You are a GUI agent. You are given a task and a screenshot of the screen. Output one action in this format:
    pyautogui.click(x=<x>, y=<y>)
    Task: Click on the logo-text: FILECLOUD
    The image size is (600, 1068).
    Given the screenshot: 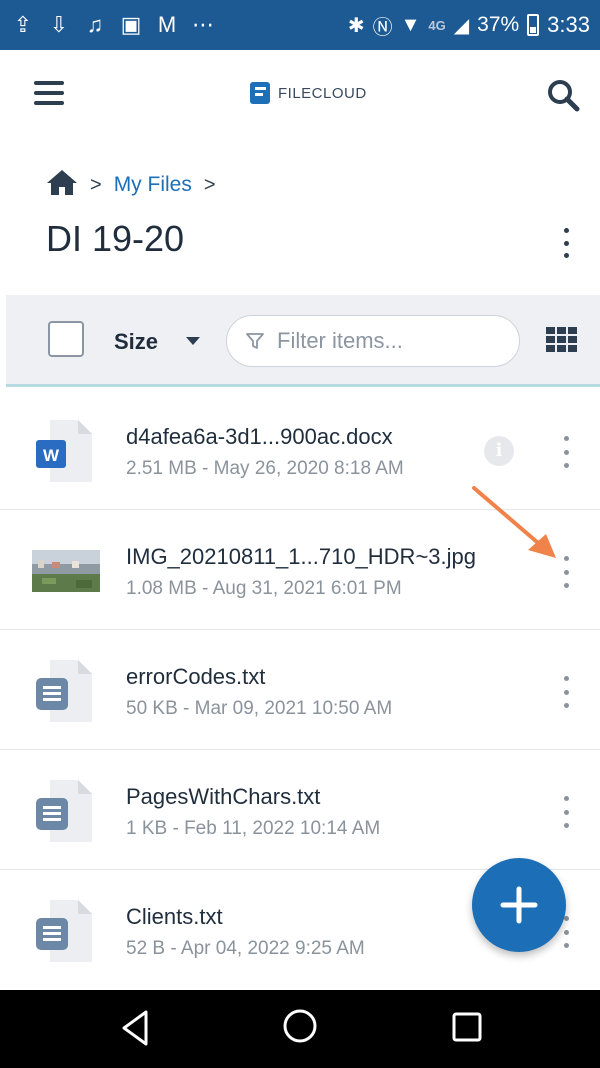 What is the action you would take?
    pyautogui.click(x=322, y=93)
    